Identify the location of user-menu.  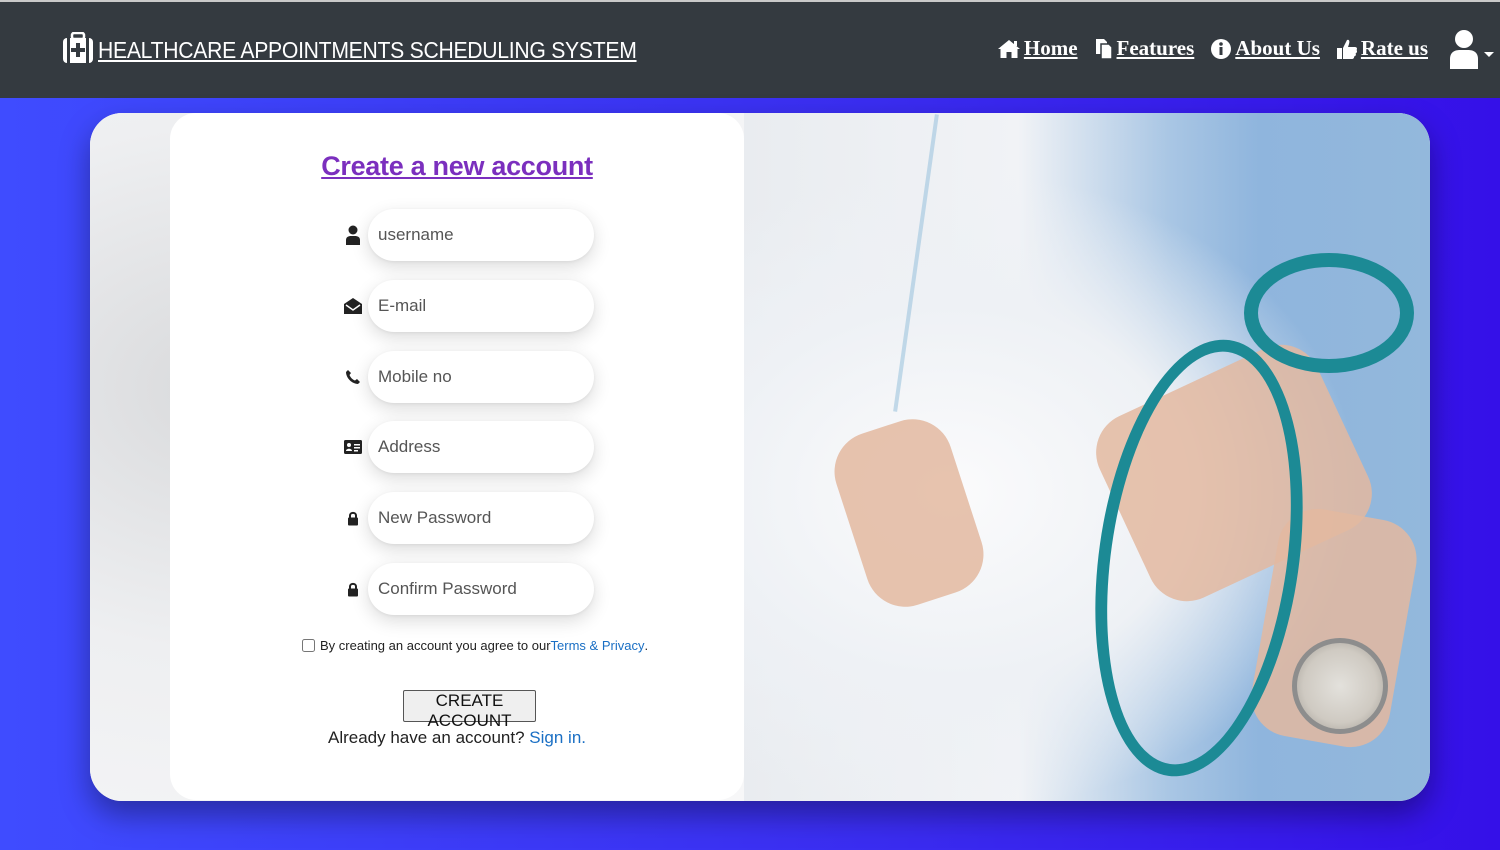
(1471, 49).